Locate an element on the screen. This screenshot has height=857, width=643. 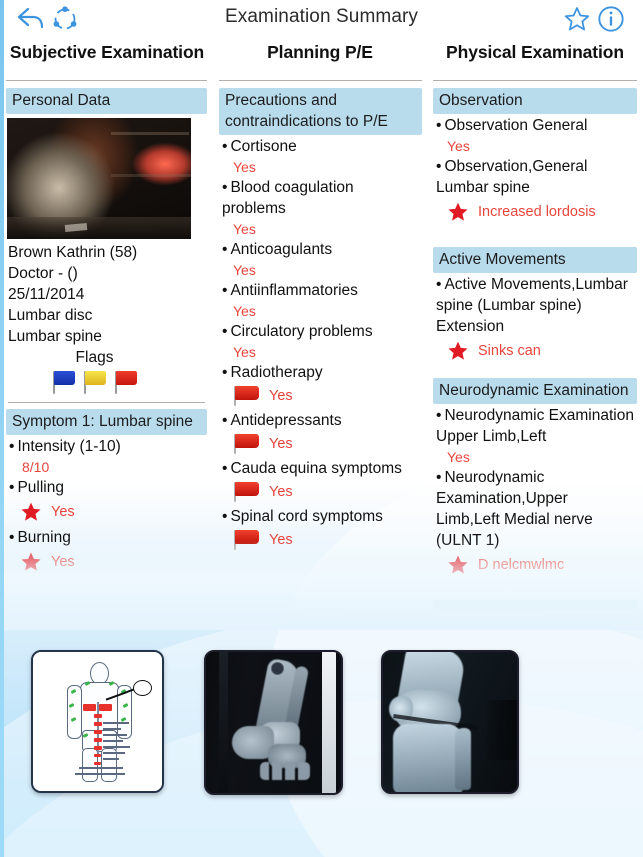
list-item: • Blood coagulation problems is located at coordinates (288, 198).